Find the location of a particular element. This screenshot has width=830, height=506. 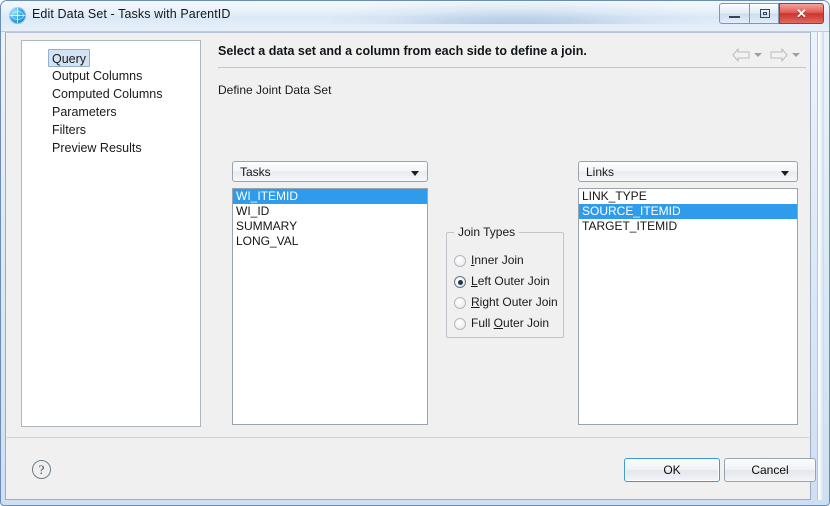

join-types-legend: Join Types is located at coordinates (487, 232).